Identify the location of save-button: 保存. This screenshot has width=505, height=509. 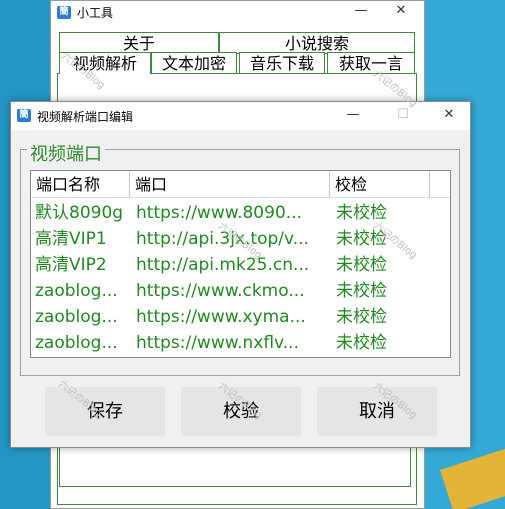
(105, 411).